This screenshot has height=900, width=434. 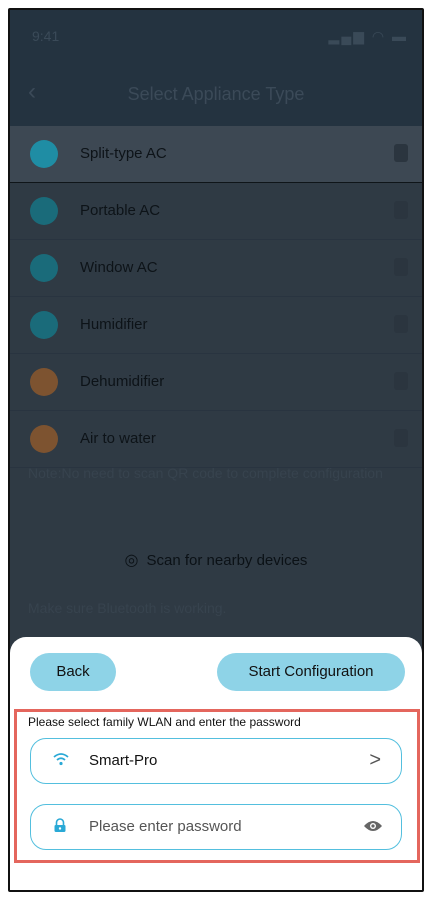 What do you see at coordinates (122, 381) in the screenshot?
I see `appliance-label: Dehumidifier` at bounding box center [122, 381].